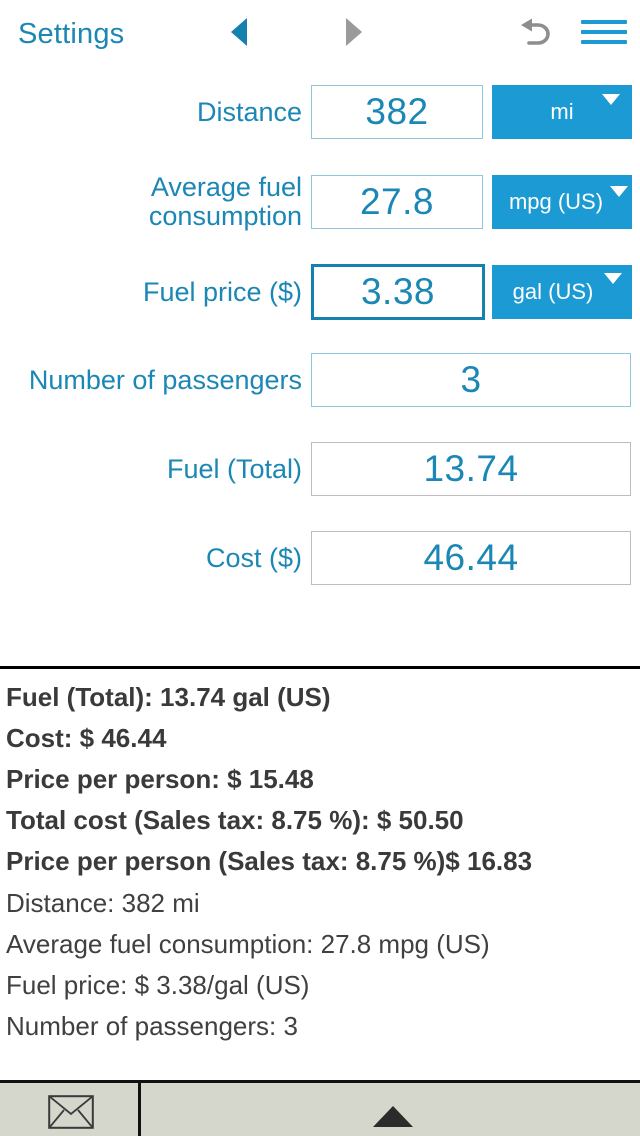 The height and width of the screenshot is (1136, 640). What do you see at coordinates (234, 468) in the screenshot?
I see `label-fuel-total: Fuel (Total)` at bounding box center [234, 468].